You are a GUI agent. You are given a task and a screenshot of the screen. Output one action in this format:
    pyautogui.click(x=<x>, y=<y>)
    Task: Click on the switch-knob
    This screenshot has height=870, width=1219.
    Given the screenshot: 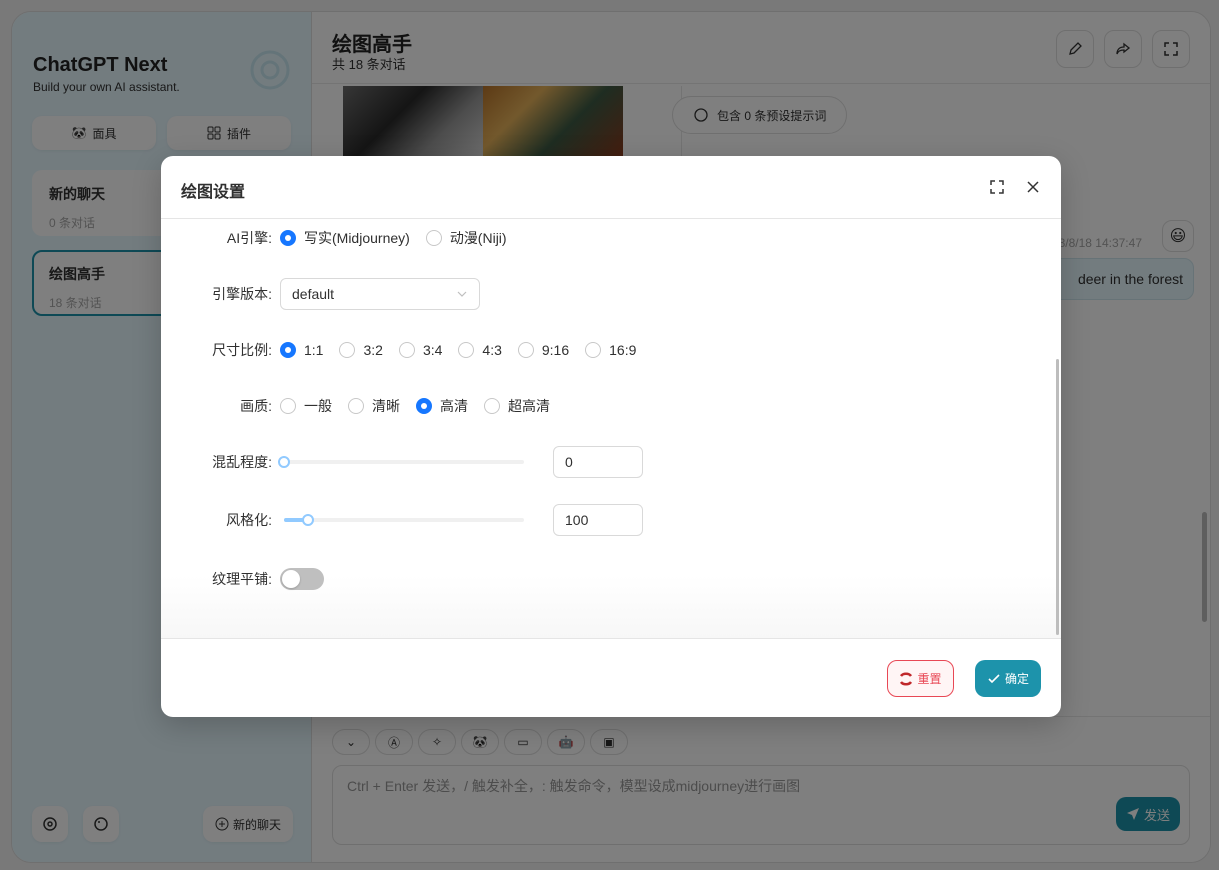 What is the action you would take?
    pyautogui.click(x=291, y=579)
    